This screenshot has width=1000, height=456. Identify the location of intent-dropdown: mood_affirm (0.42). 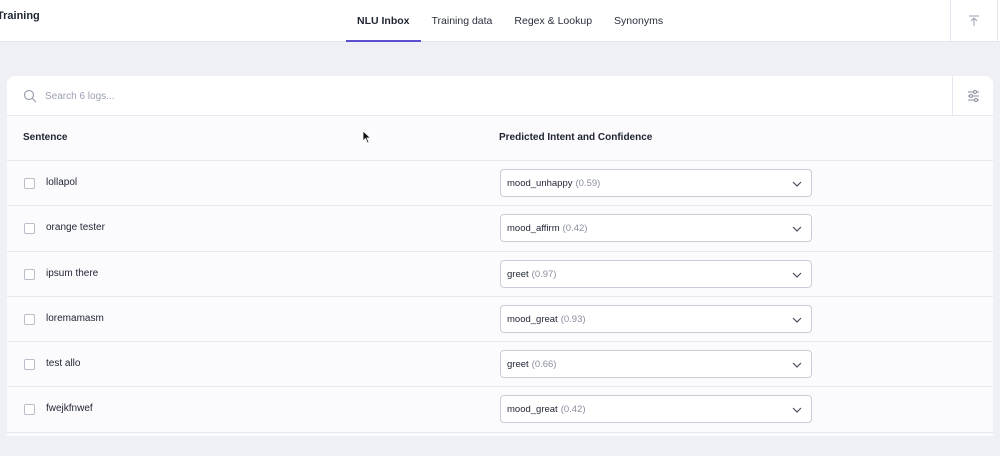
(656, 228).